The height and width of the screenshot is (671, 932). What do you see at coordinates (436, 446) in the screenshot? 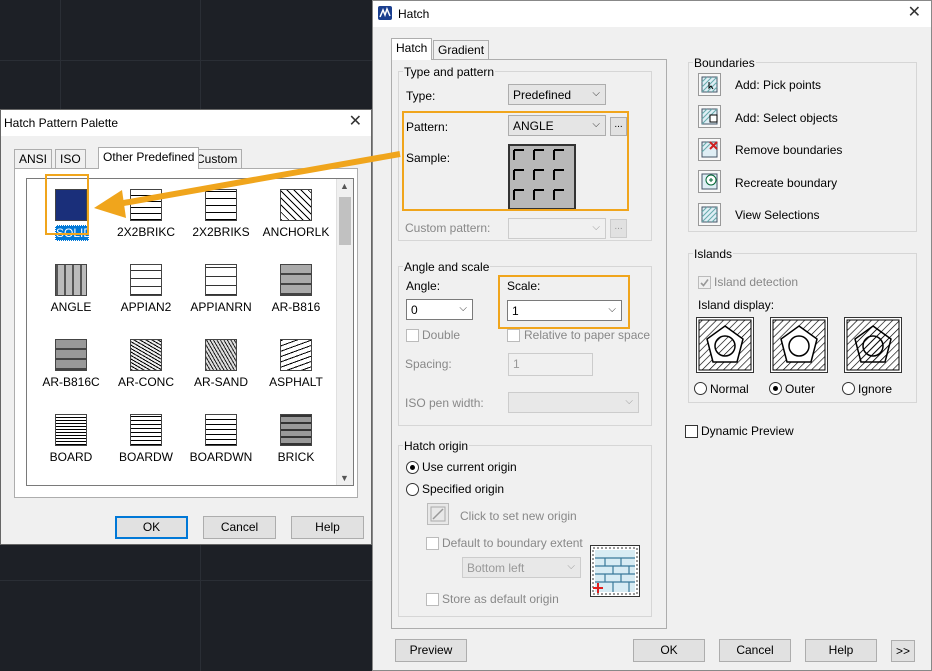
I see `hatch-origin-label: Hatch origin` at bounding box center [436, 446].